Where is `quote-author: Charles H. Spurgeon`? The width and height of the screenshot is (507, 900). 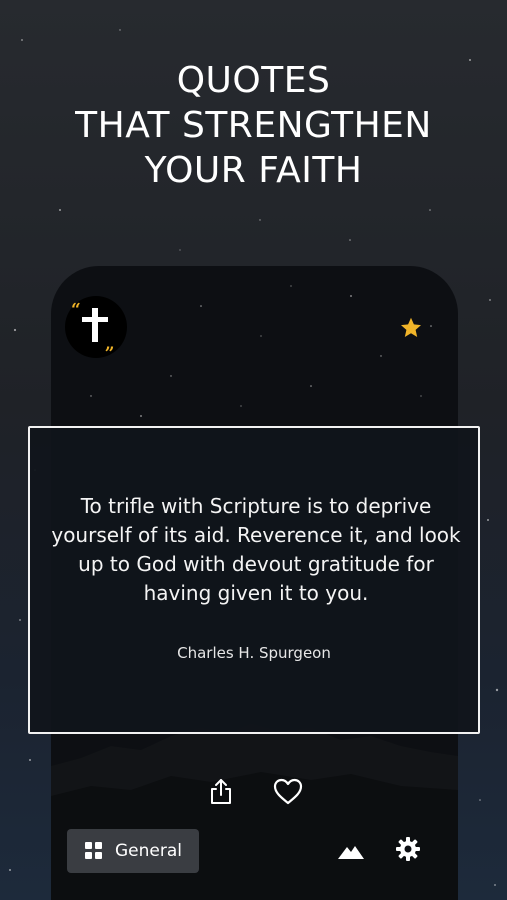 quote-author: Charles H. Spurgeon is located at coordinates (254, 653).